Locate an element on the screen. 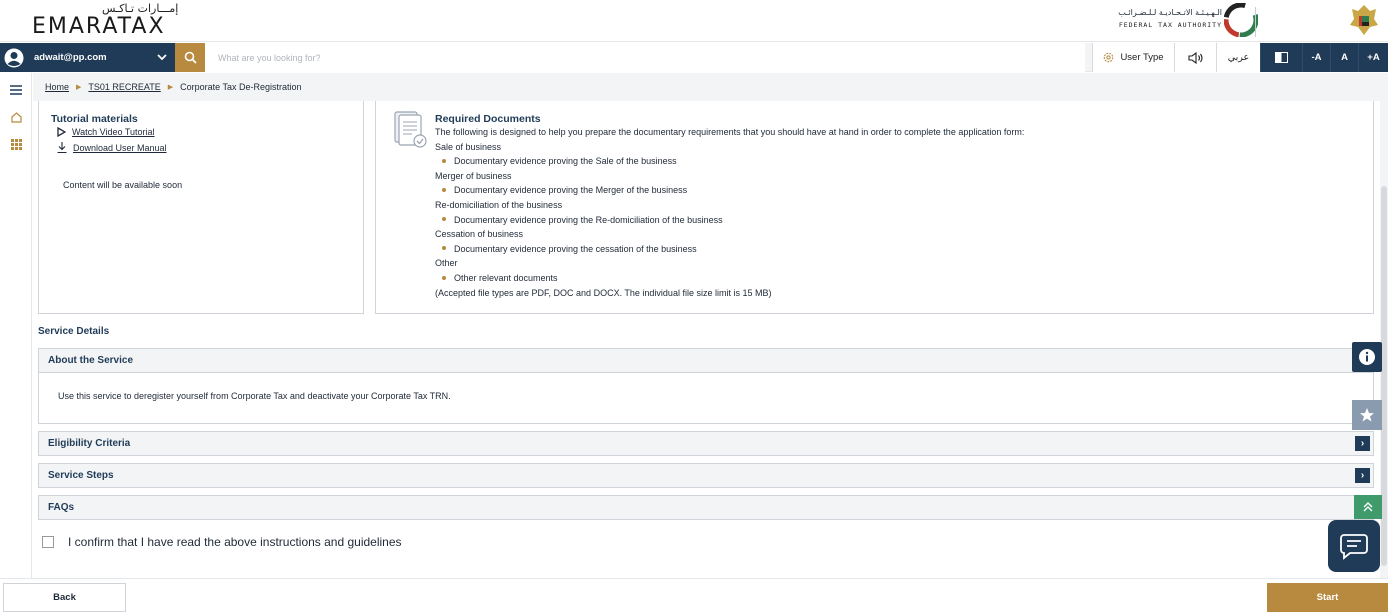 The image size is (1388, 613). header-divider is located at coordinates (1255, 22).